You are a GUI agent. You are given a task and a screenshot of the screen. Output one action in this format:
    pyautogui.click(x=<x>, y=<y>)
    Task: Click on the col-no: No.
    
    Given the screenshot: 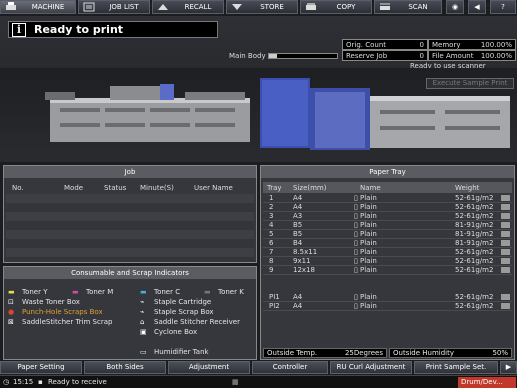 What is the action you would take?
    pyautogui.click(x=18, y=188)
    